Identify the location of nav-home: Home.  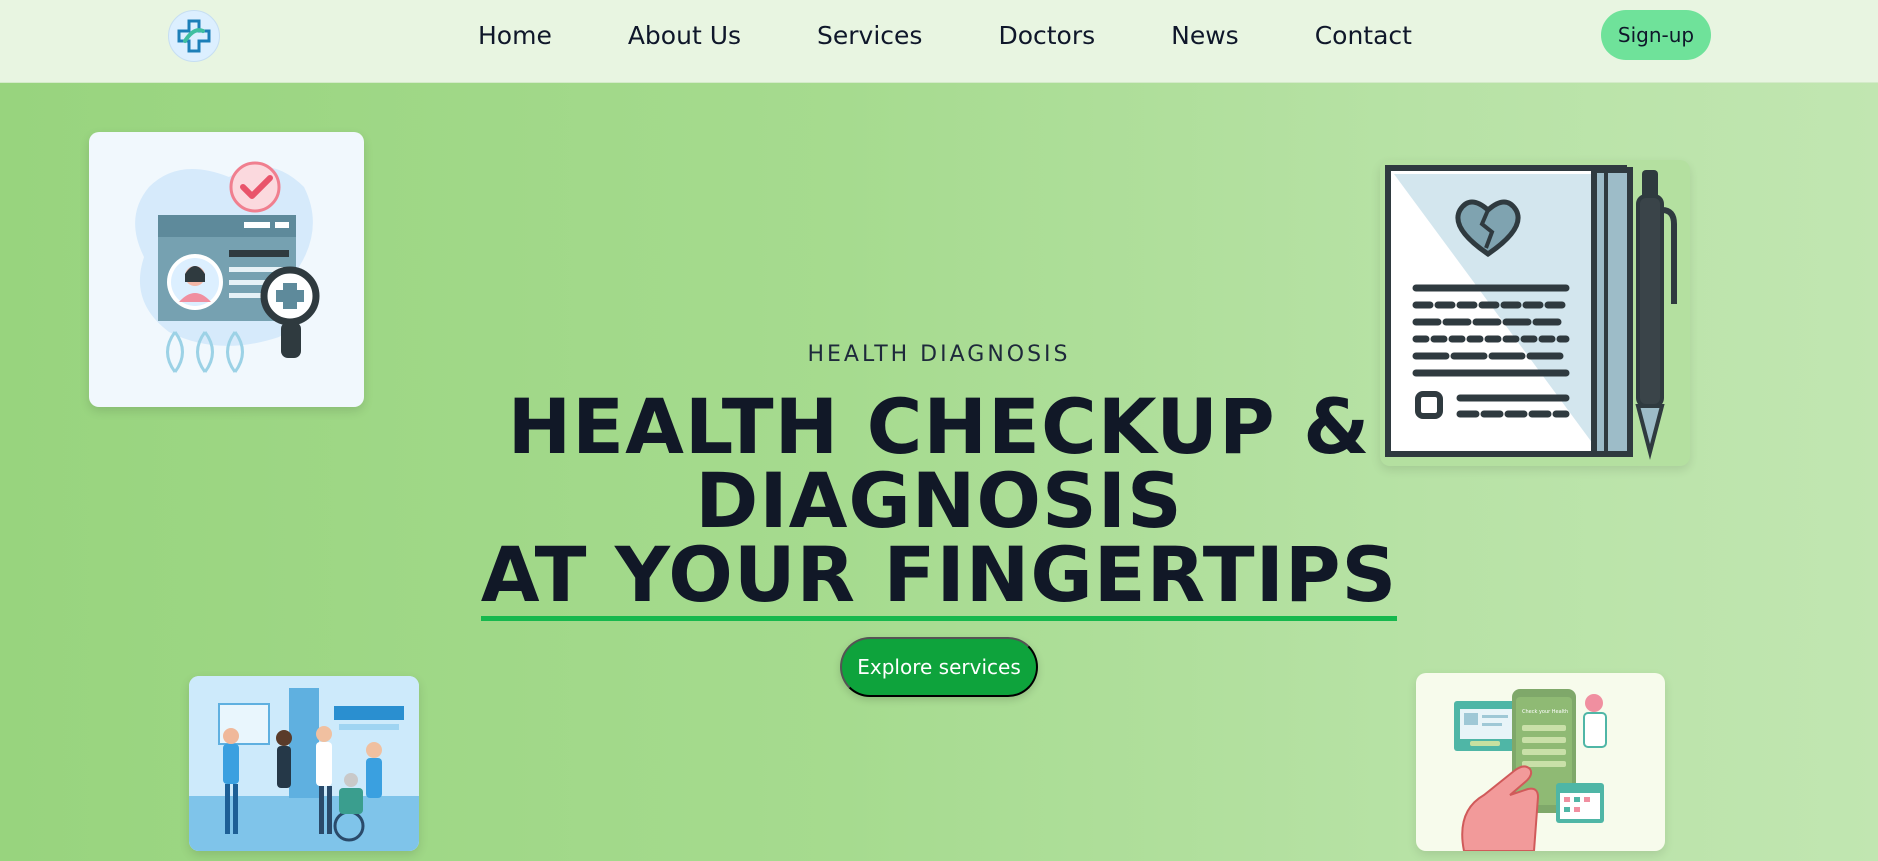
(515, 36).